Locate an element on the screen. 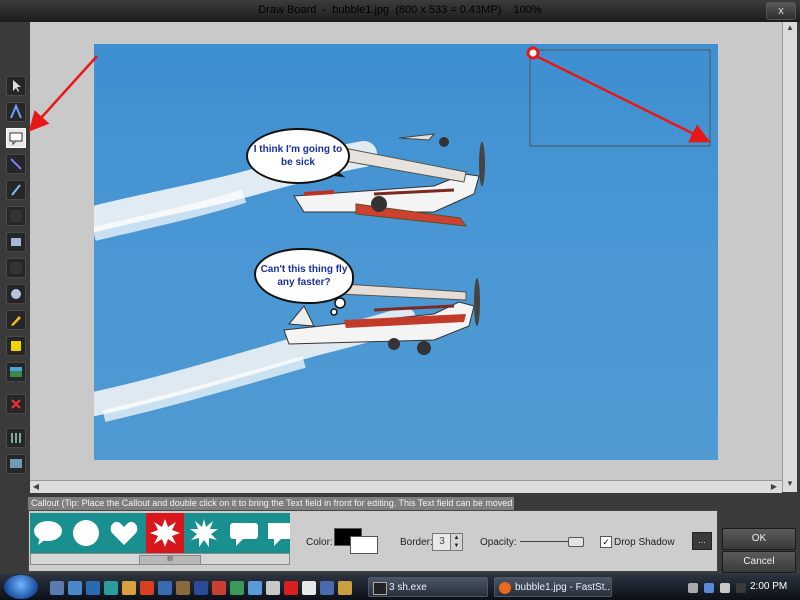  highlighter-tool-button is located at coordinates (16, 320).